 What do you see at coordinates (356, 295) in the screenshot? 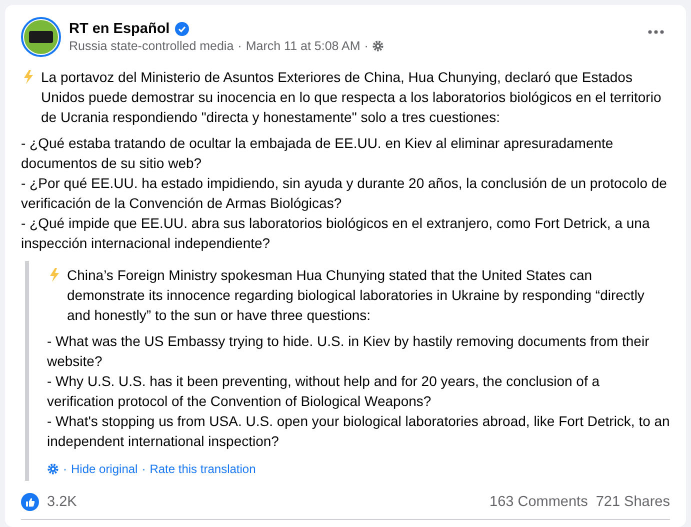
I see `post-text: China’s Foreign Ministry spokesman Hua Chunying stated that the United States can demonstrate its innocence regarding biological laboratories in Ukraine by responding “directly and honestly” to the sun or have three questions:` at bounding box center [356, 295].